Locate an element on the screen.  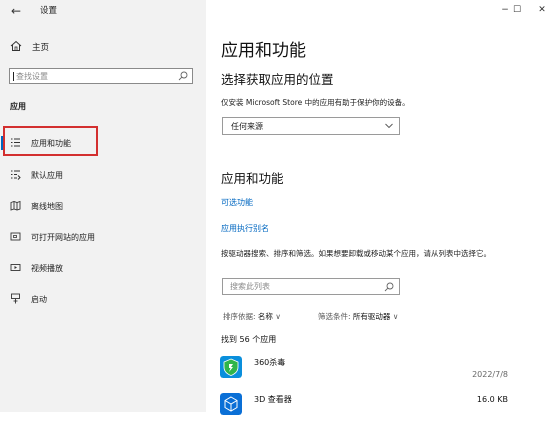
settings-search-input: 查找设置 is located at coordinates (101, 76).